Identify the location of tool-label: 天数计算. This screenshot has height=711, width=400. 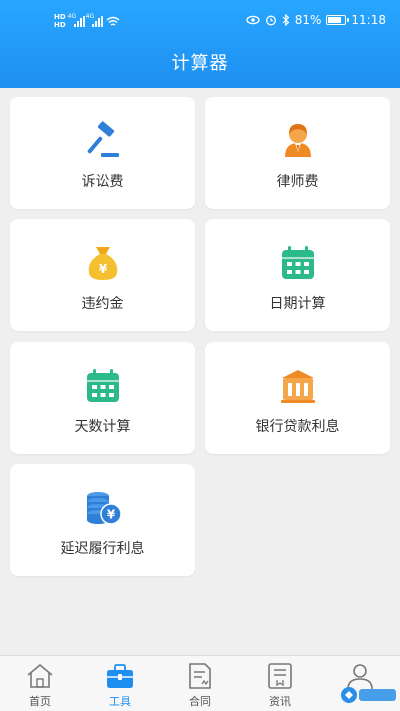
(102, 427).